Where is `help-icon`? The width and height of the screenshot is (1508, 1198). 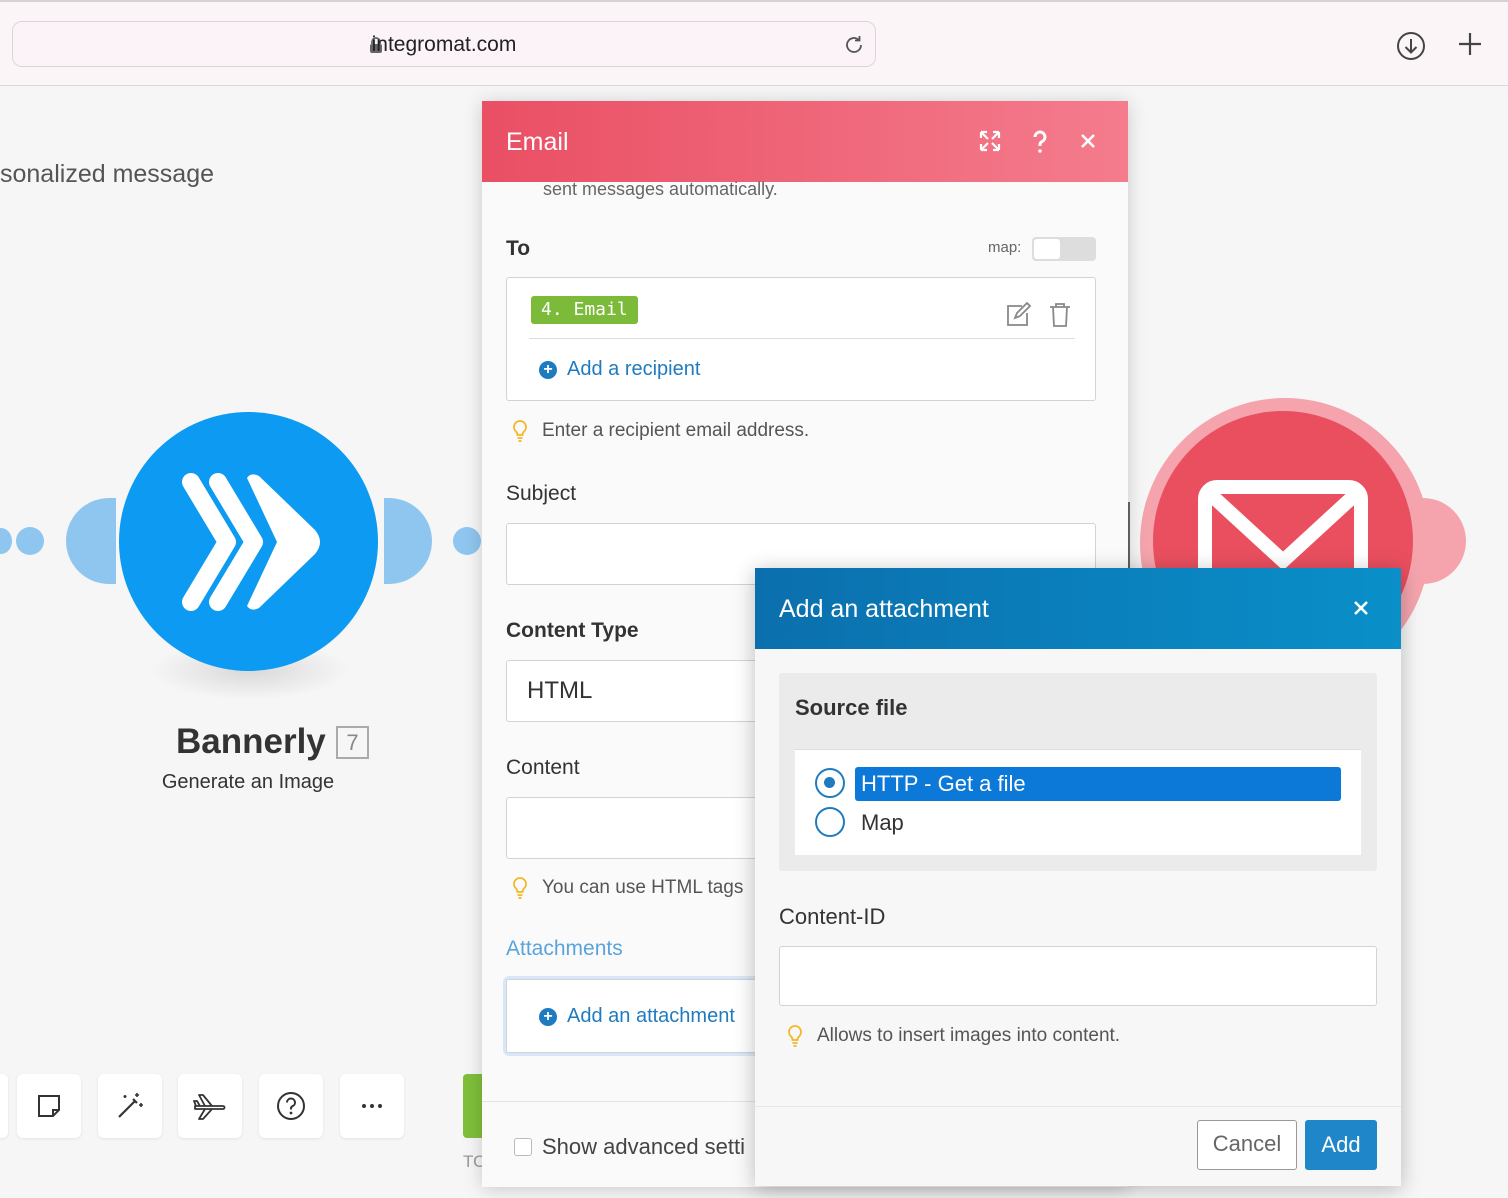
help-icon is located at coordinates (1040, 141).